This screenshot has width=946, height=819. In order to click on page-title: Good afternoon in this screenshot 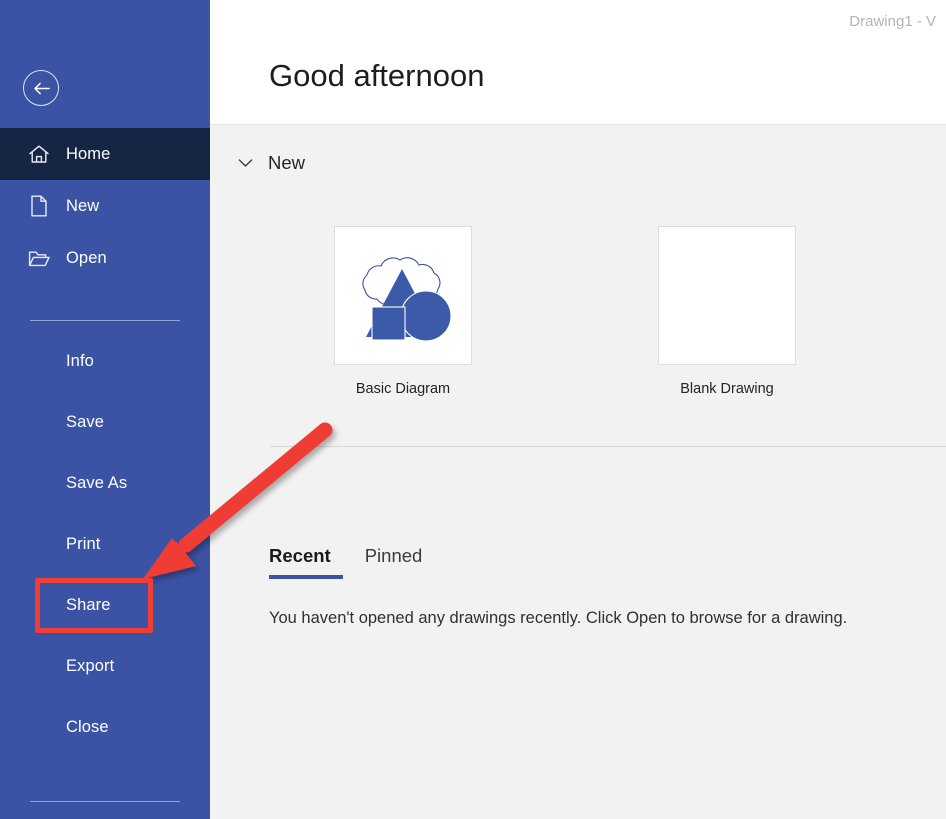, I will do `click(377, 75)`.